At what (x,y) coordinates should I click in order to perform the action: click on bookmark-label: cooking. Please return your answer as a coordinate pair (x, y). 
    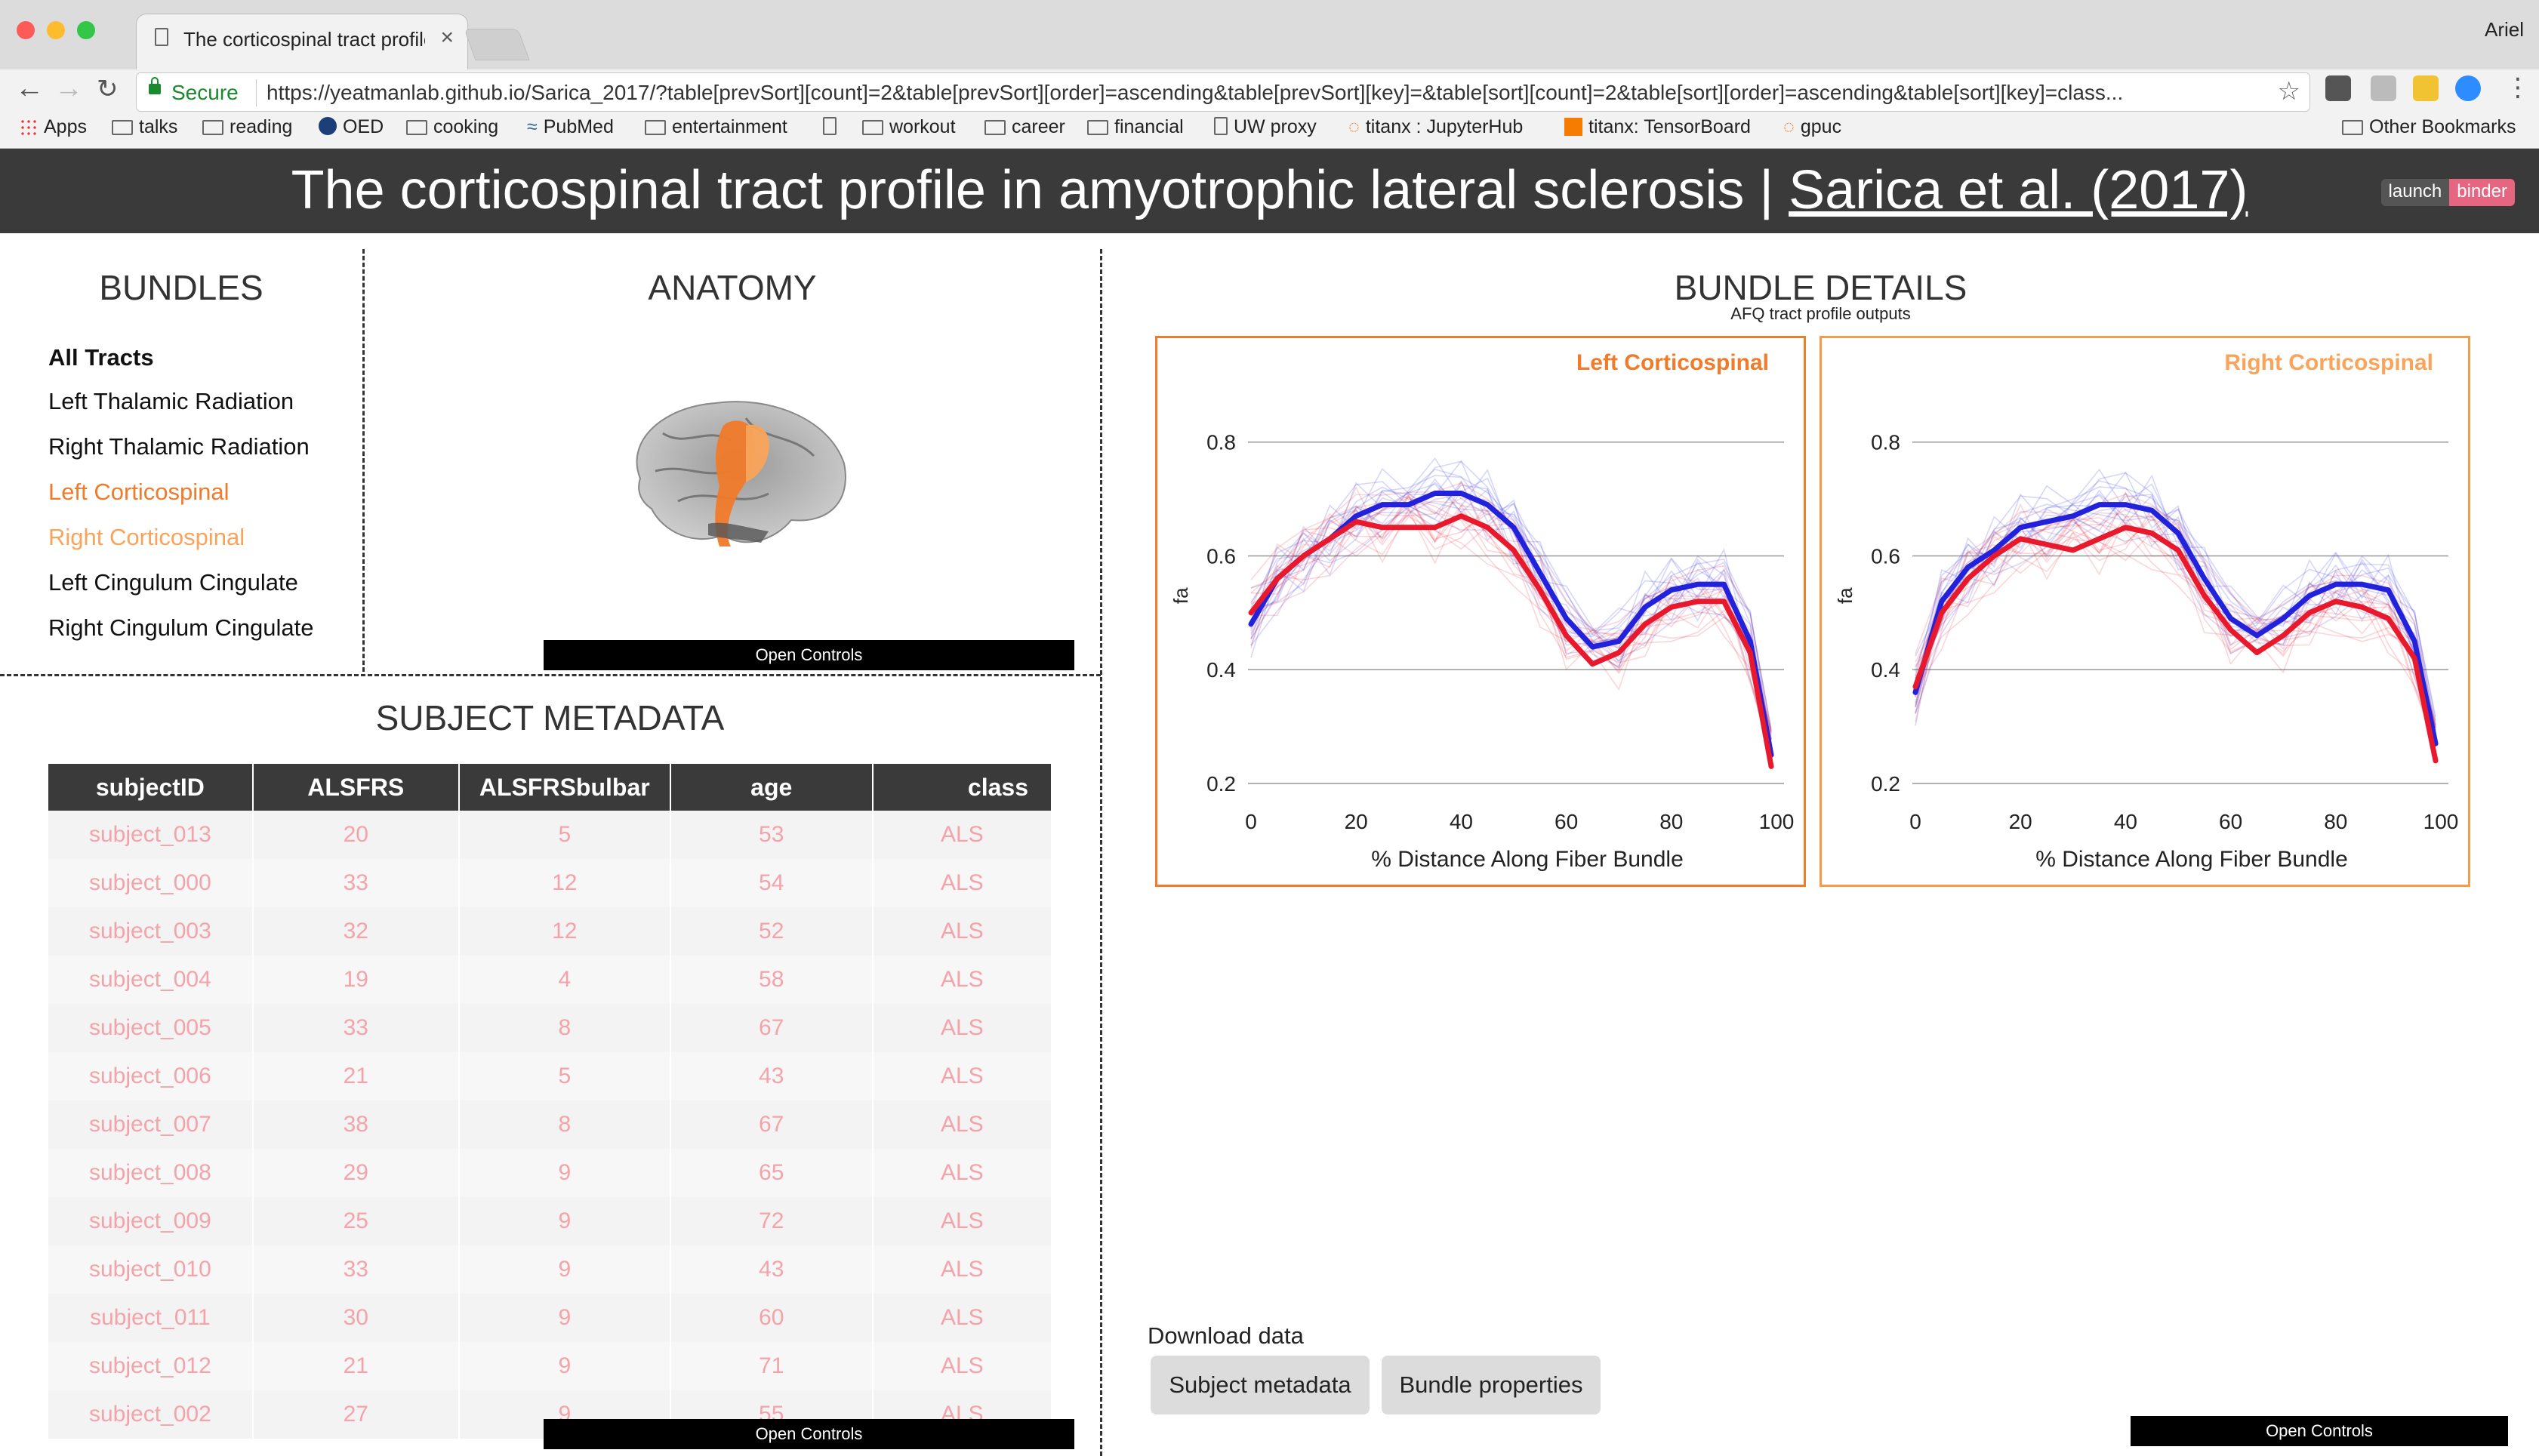
    Looking at the image, I should click on (466, 126).